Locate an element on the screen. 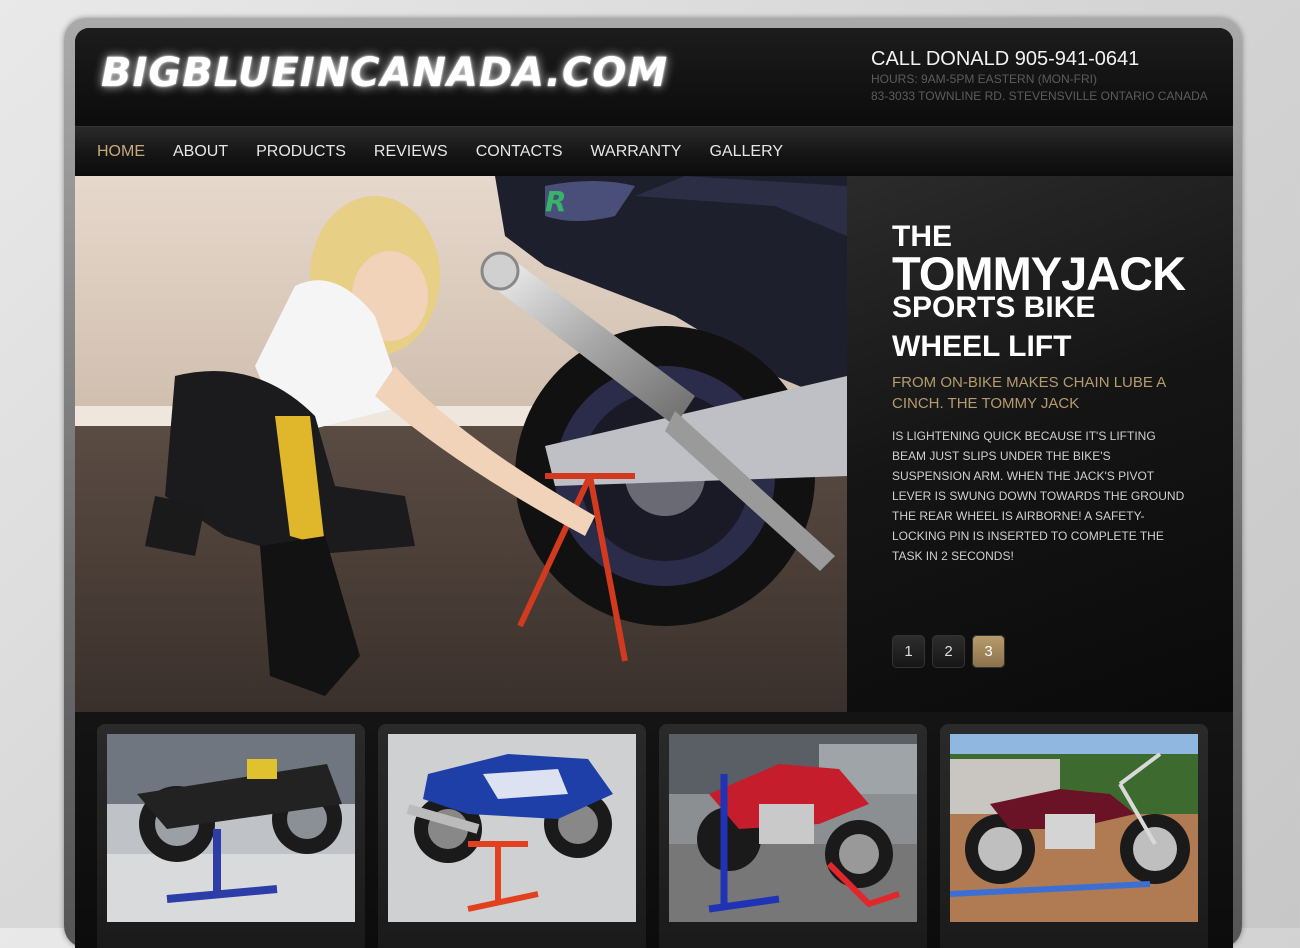 This screenshot has width=1300, height=948. nav-item-home: HOME is located at coordinates (121, 152).